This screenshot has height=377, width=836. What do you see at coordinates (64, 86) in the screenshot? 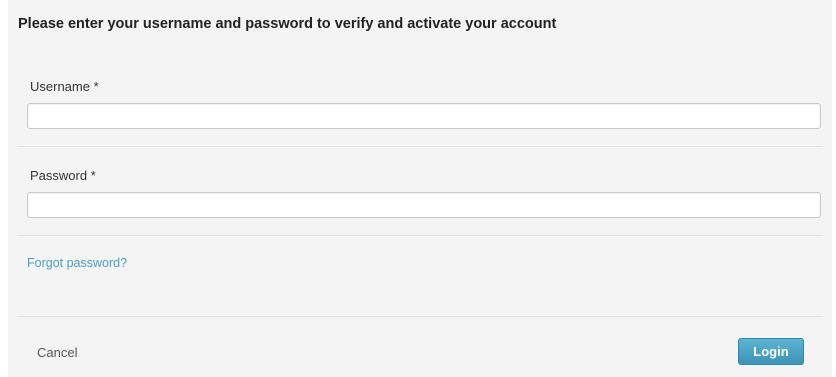
I see `username-label: Username *` at bounding box center [64, 86].